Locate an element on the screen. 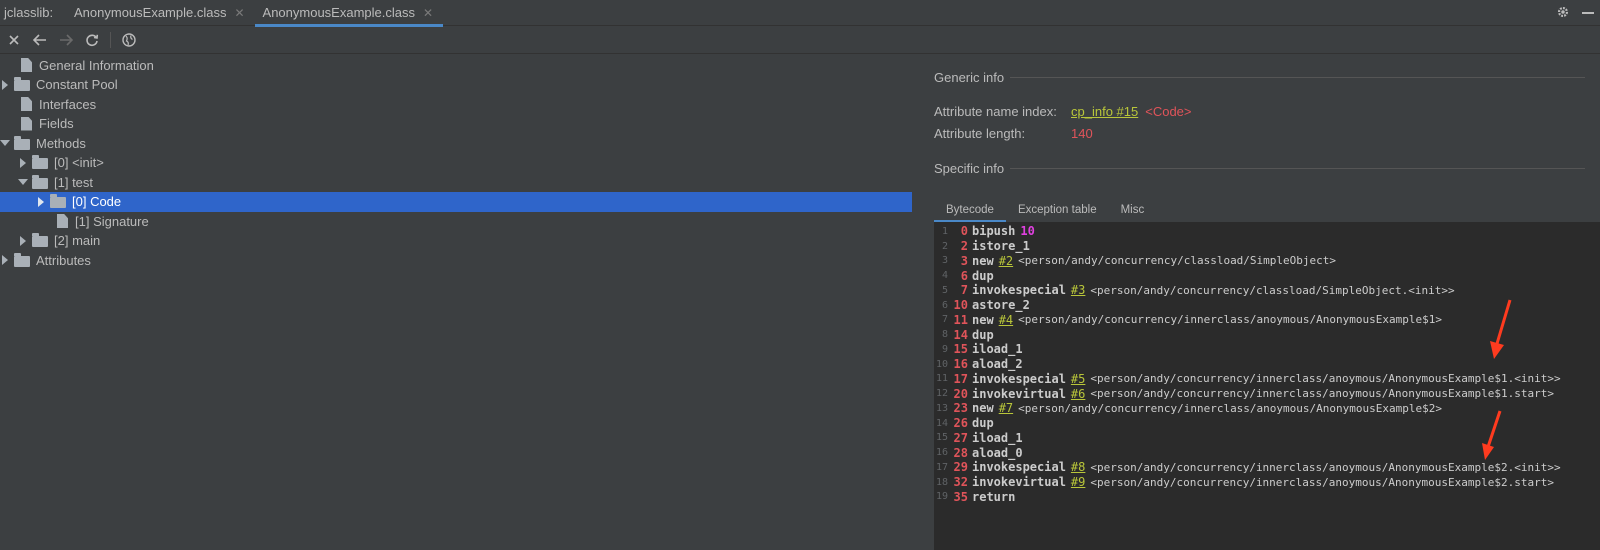 This screenshot has height=550, width=1600. bytecode-line: 1 0 bipush 10 is located at coordinates (1267, 231).